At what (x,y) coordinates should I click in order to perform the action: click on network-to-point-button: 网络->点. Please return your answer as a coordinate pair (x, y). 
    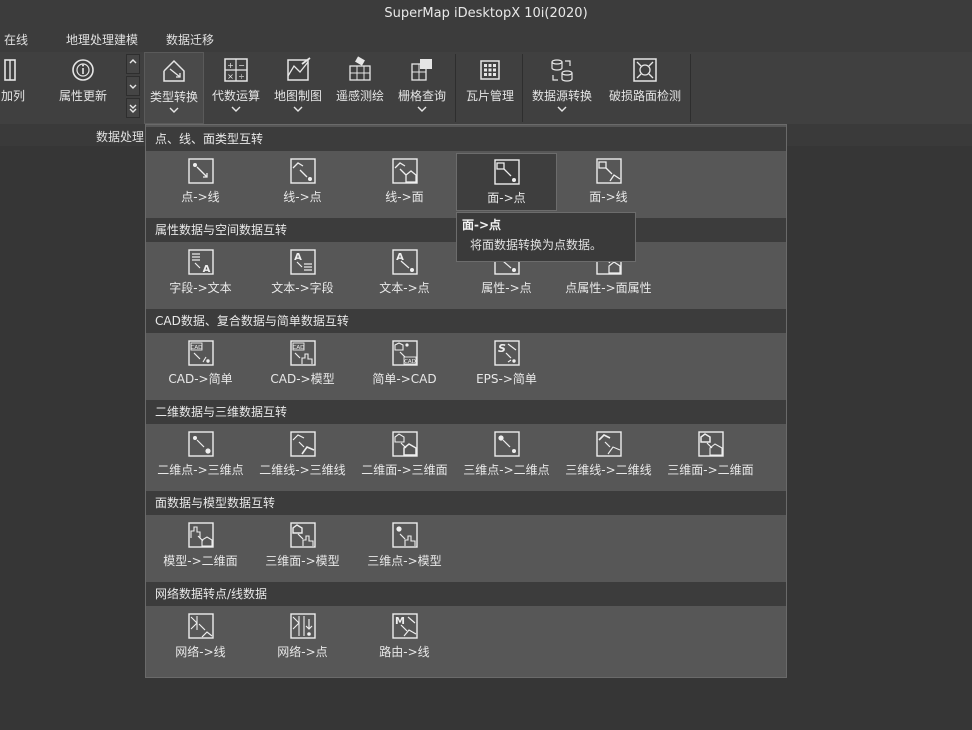
    Looking at the image, I should click on (302, 637).